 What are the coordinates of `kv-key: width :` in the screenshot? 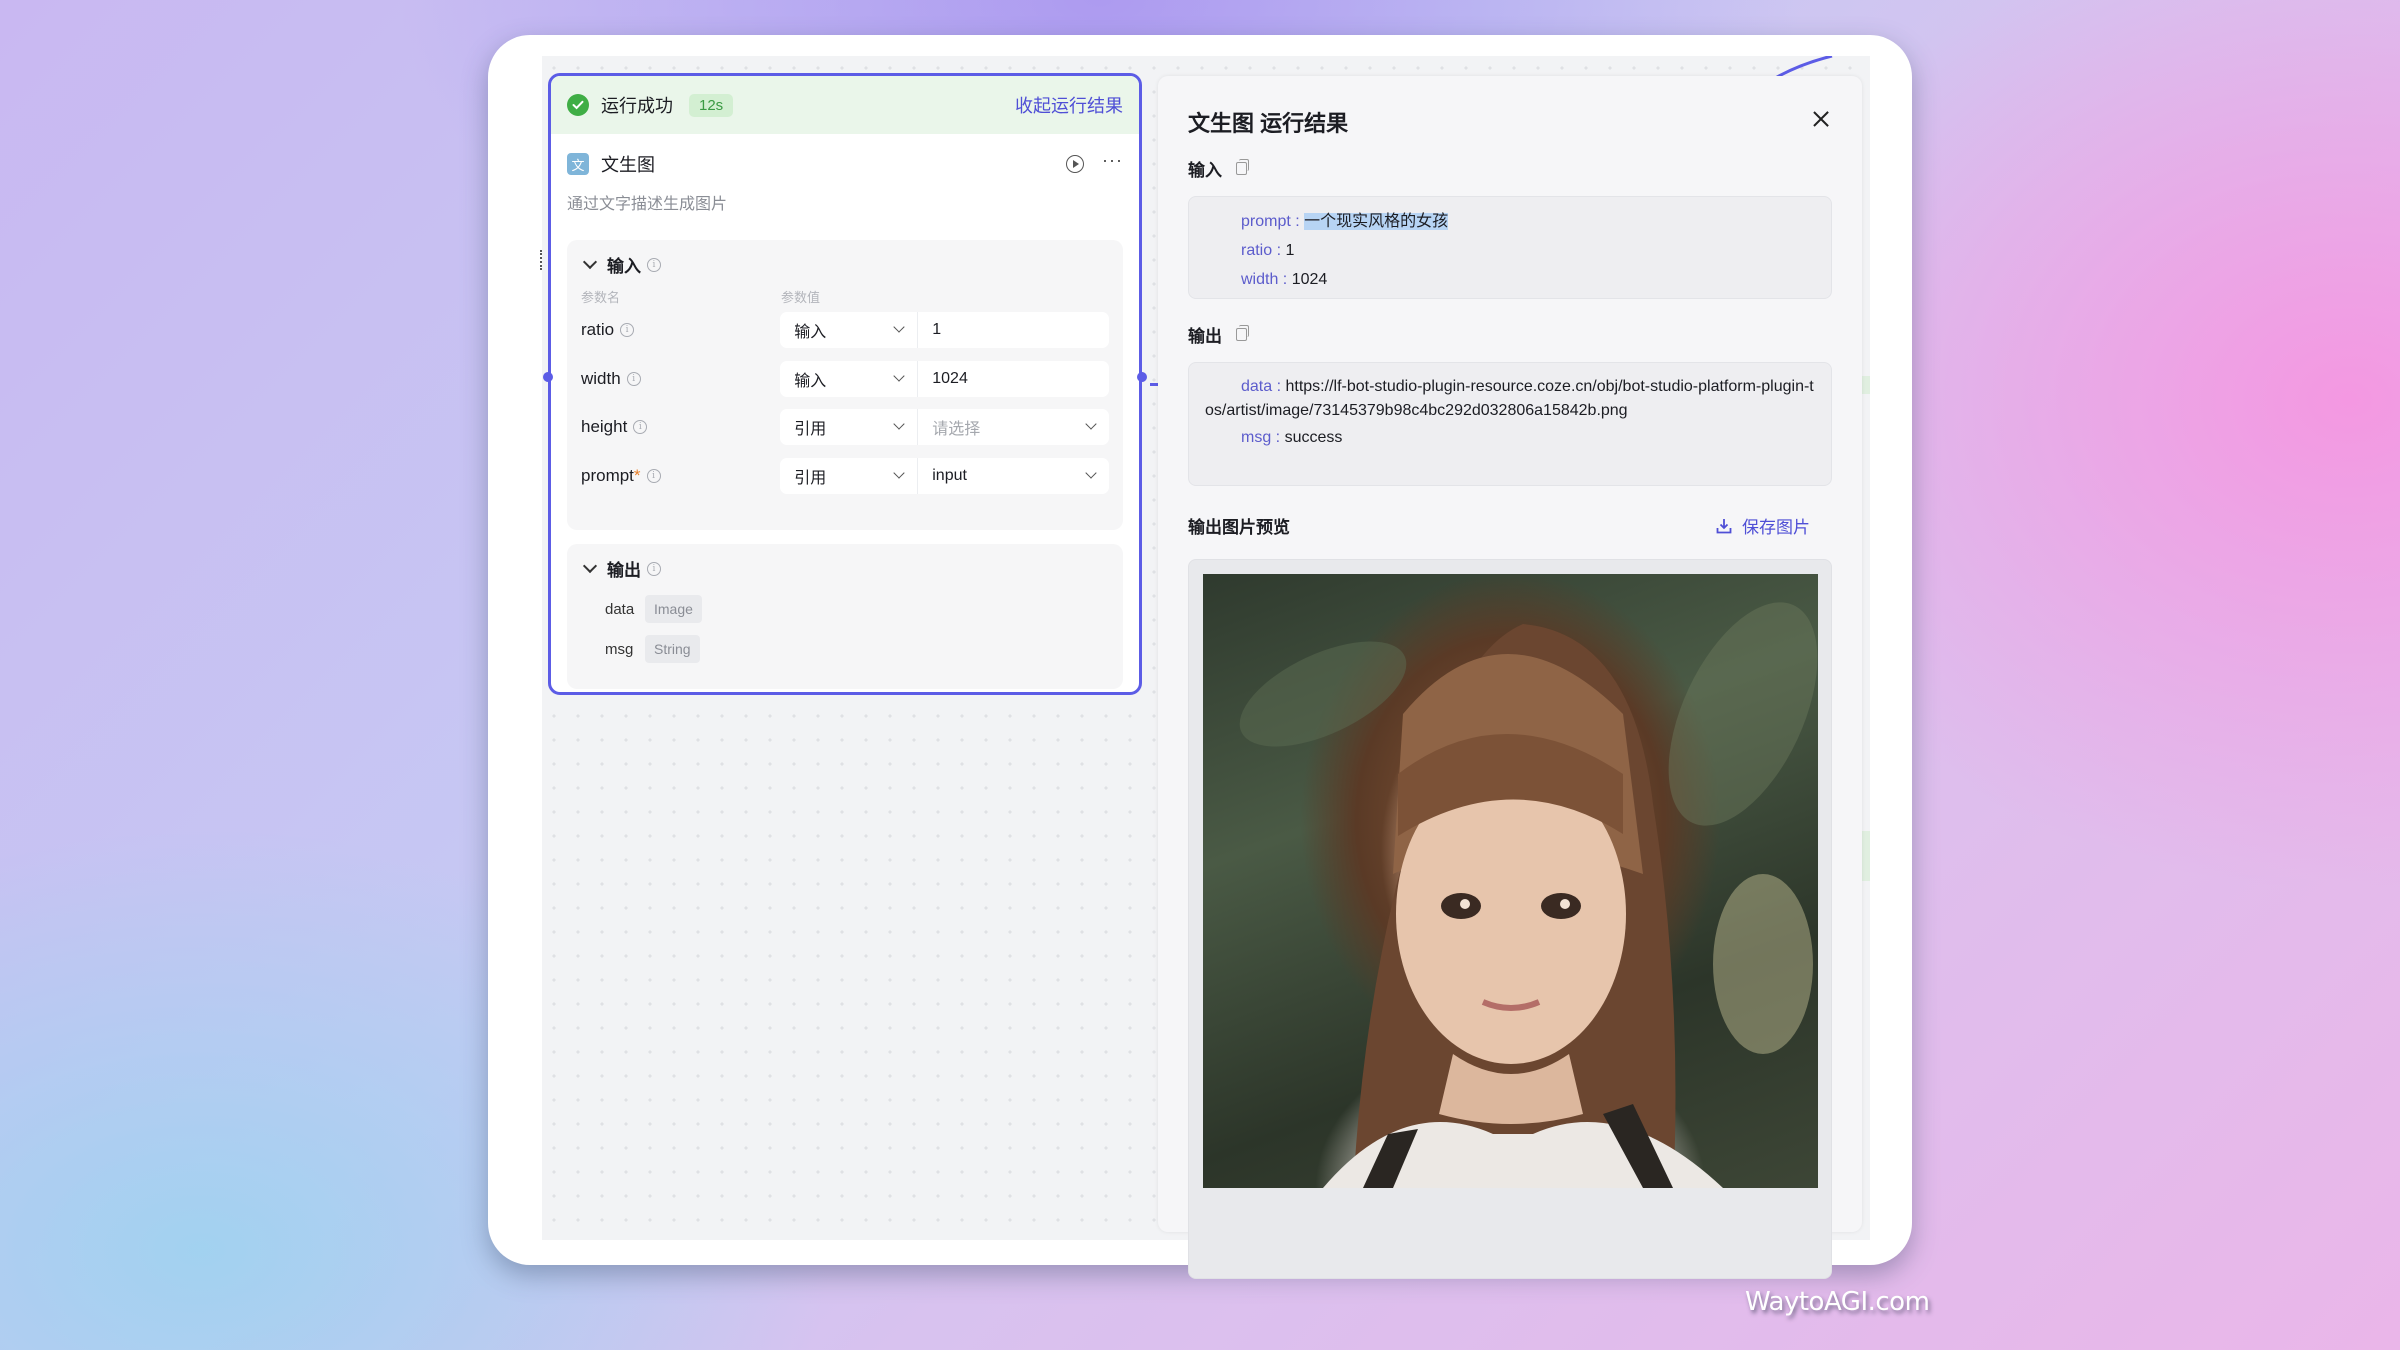 It's located at (1266, 279).